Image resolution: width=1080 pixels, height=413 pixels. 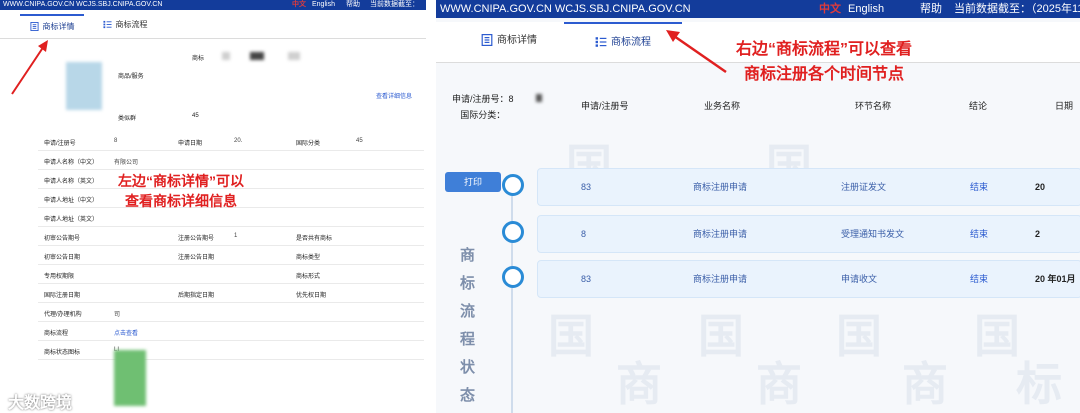 I want to click on flow-row: 8 商标注册申请 受理通知书发文 结束 2, so click(x=808, y=234).